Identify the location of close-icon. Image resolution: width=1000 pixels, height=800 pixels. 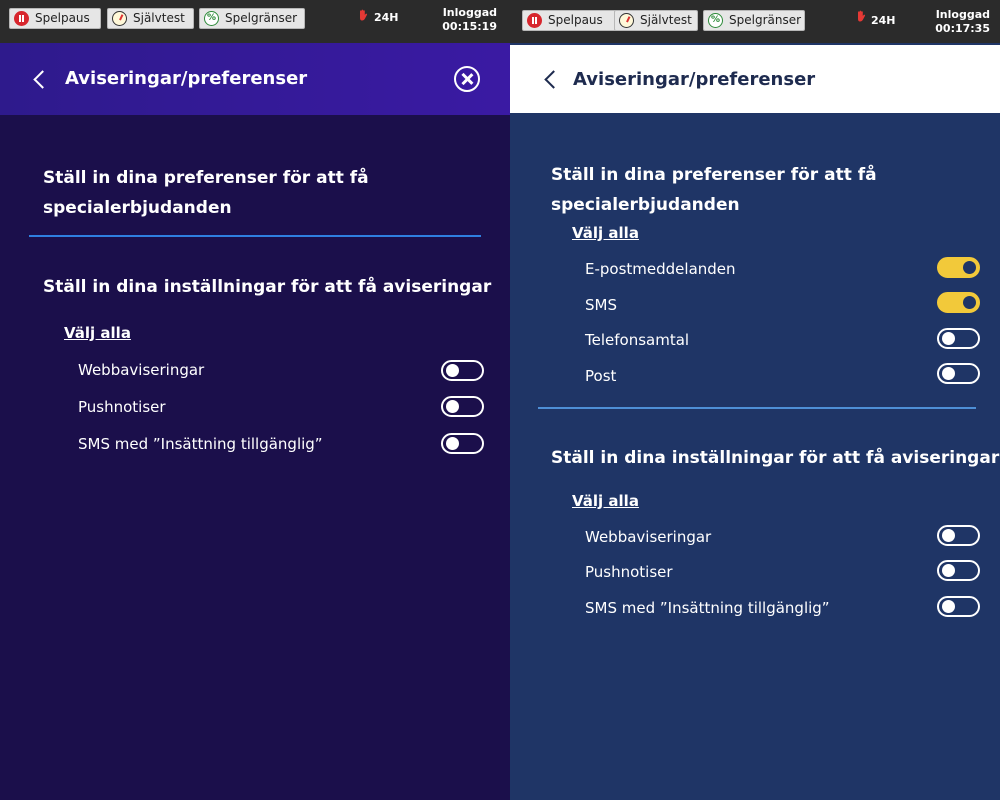
(467, 79).